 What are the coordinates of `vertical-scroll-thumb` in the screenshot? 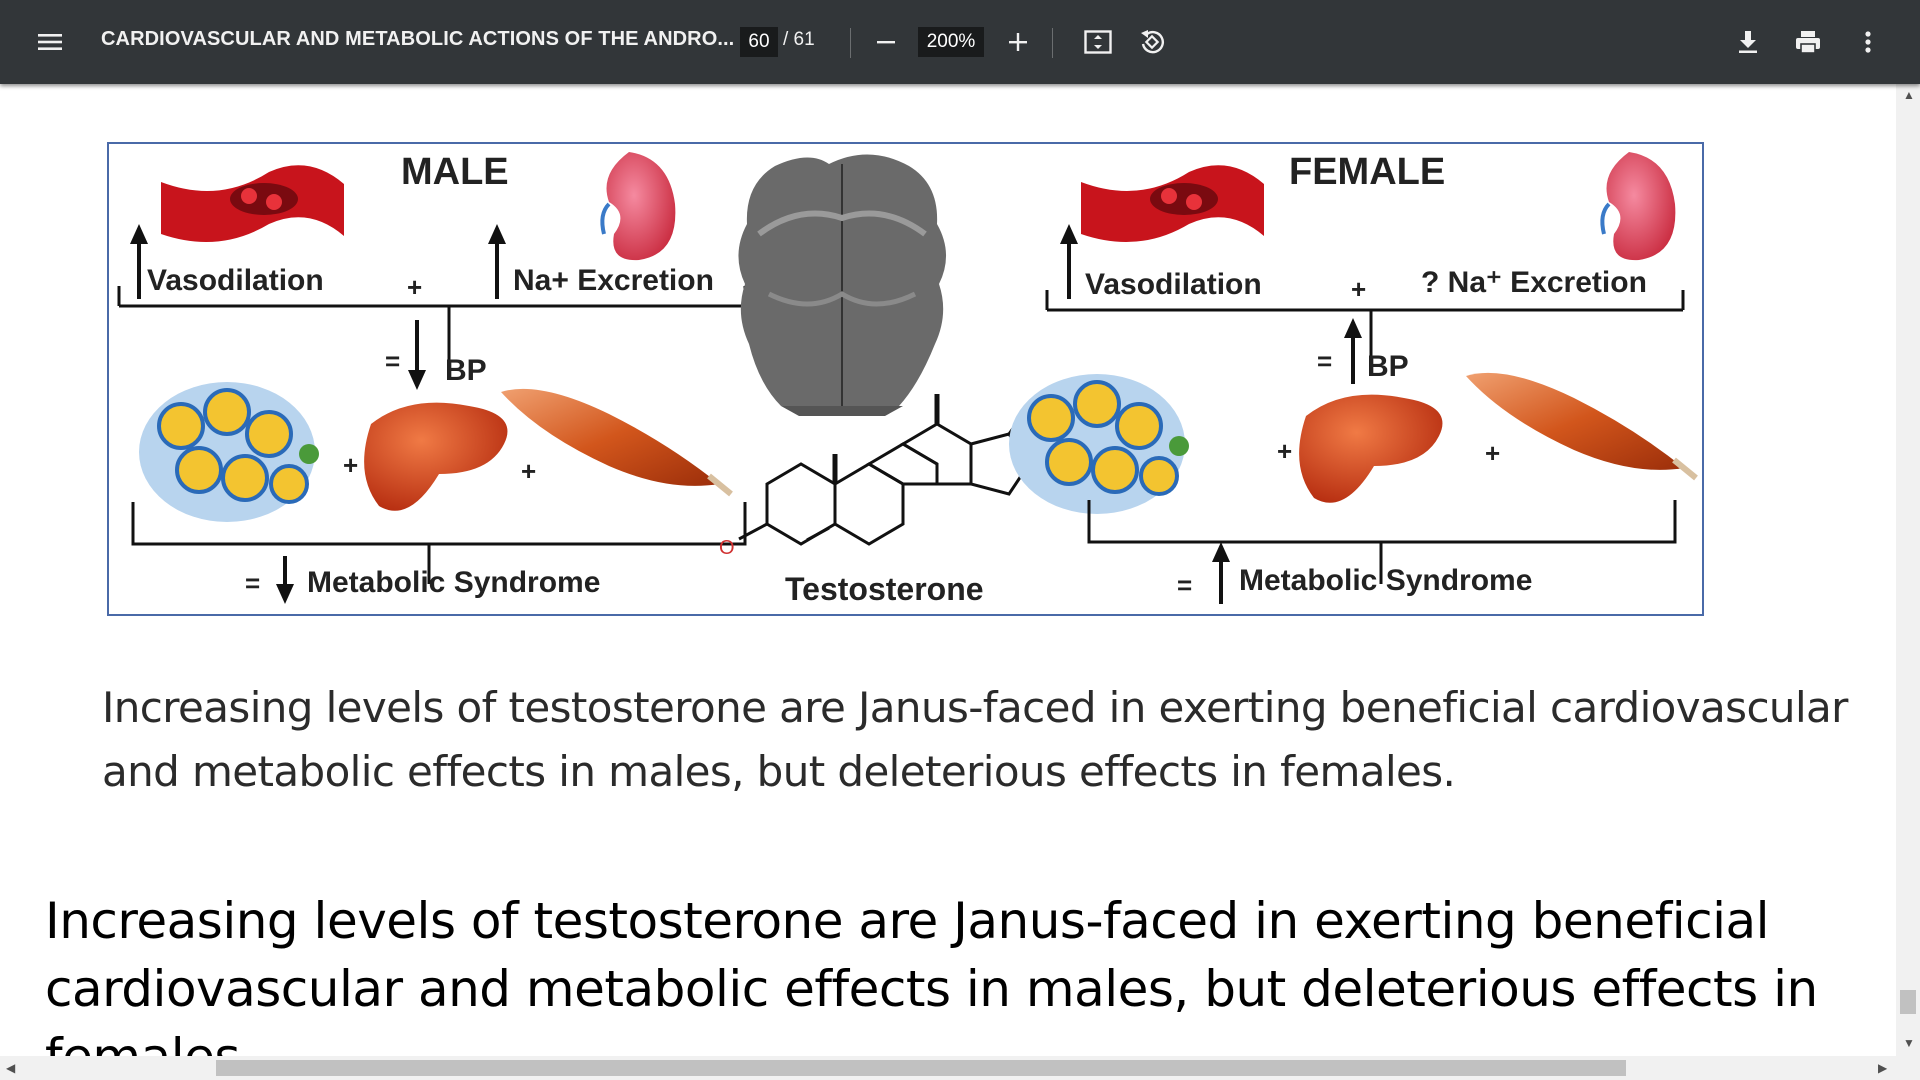 It's located at (1908, 1002).